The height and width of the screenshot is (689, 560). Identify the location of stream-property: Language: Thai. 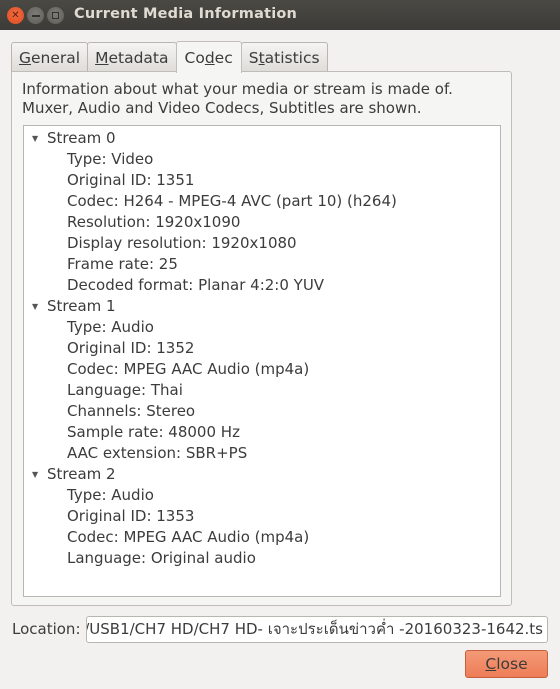
(125, 390).